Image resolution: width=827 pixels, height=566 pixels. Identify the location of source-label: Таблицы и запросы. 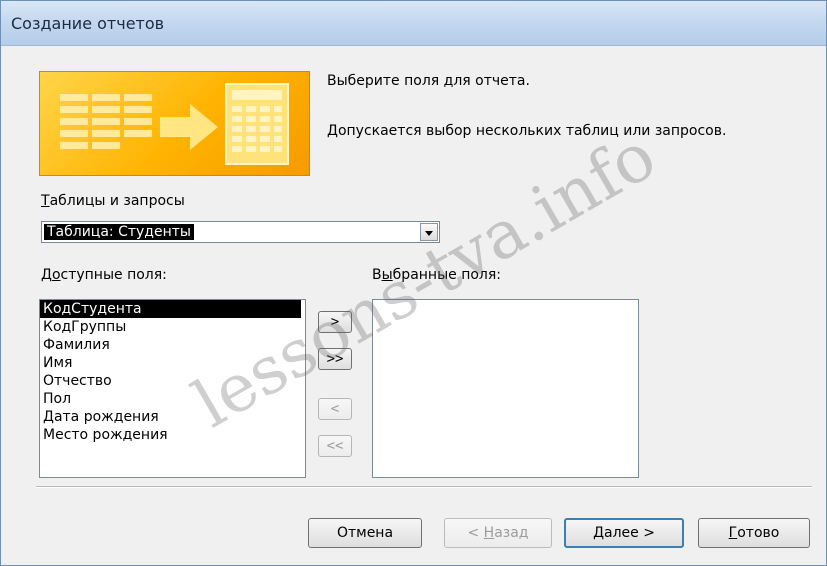
(113, 201).